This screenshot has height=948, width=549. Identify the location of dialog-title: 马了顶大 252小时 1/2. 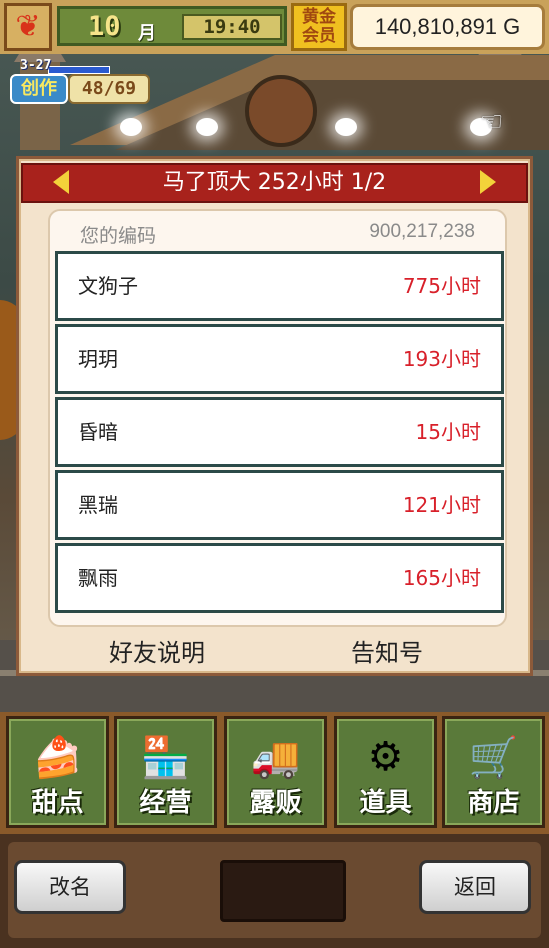
(274, 182).